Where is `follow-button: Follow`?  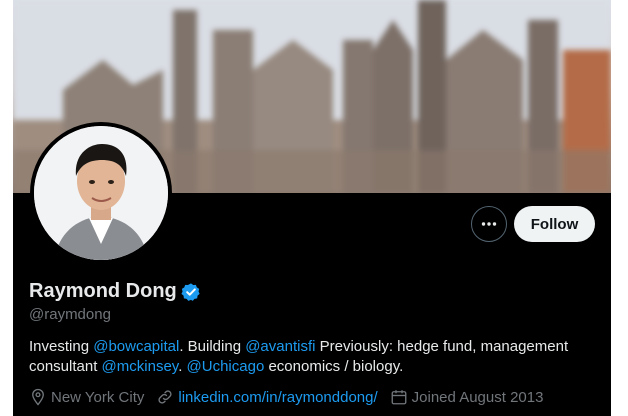
follow-button: Follow is located at coordinates (554, 224).